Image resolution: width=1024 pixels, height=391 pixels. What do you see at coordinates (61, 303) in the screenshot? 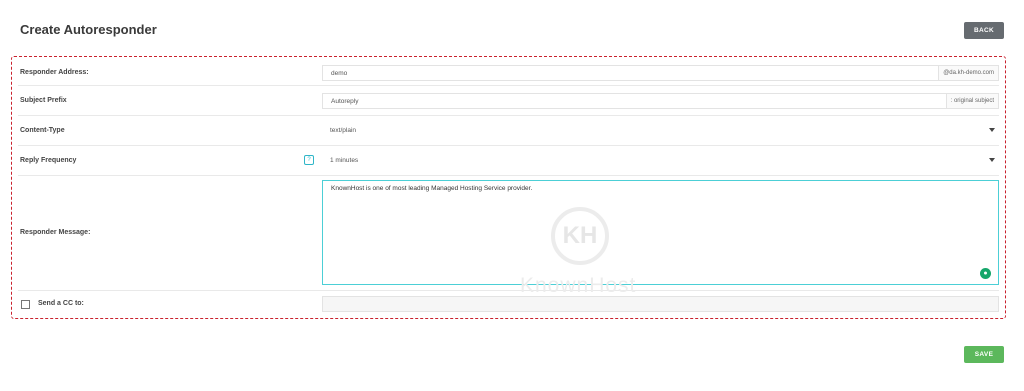
I see `send-cc-label: Send a CC to:` at bounding box center [61, 303].